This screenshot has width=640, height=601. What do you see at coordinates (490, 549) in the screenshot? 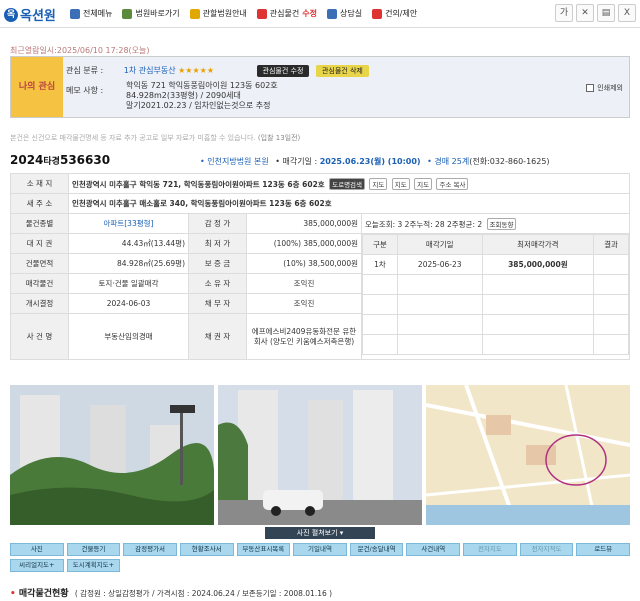
I see `menu-item-e-map: 전자지도` at bounding box center [490, 549].